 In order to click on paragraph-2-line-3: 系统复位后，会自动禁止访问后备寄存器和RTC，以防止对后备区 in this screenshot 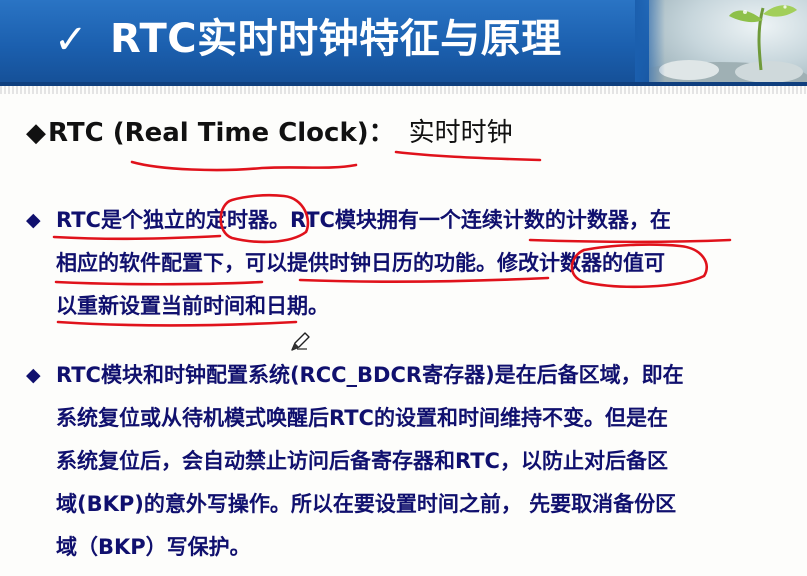, I will do `click(362, 461)`.